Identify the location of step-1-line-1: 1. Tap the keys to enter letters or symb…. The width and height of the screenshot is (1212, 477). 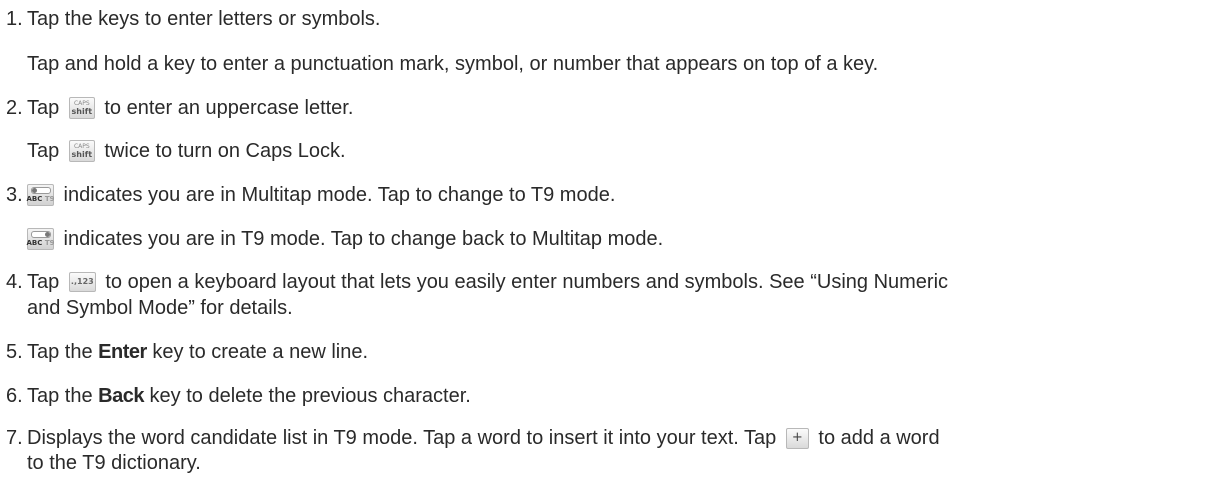
(190, 19).